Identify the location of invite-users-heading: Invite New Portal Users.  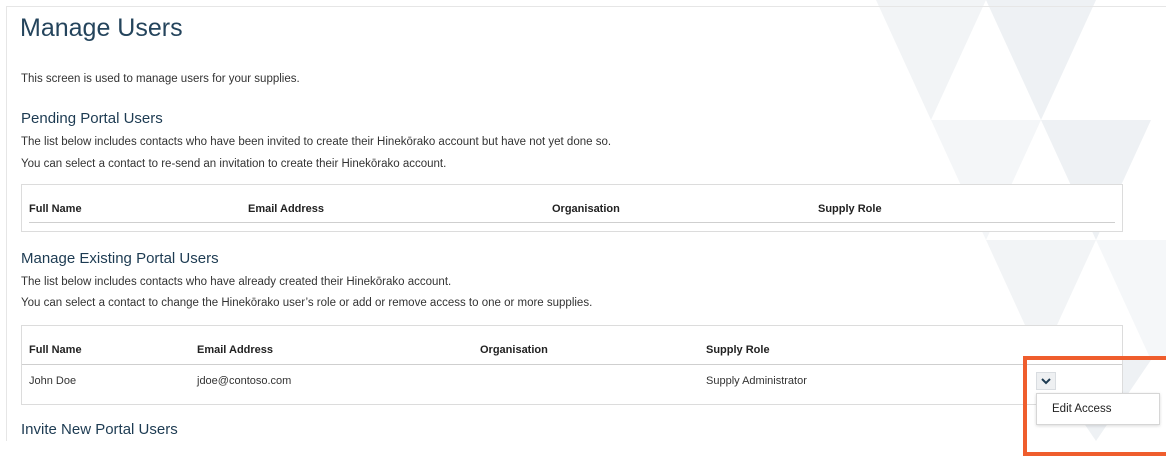
(99, 429).